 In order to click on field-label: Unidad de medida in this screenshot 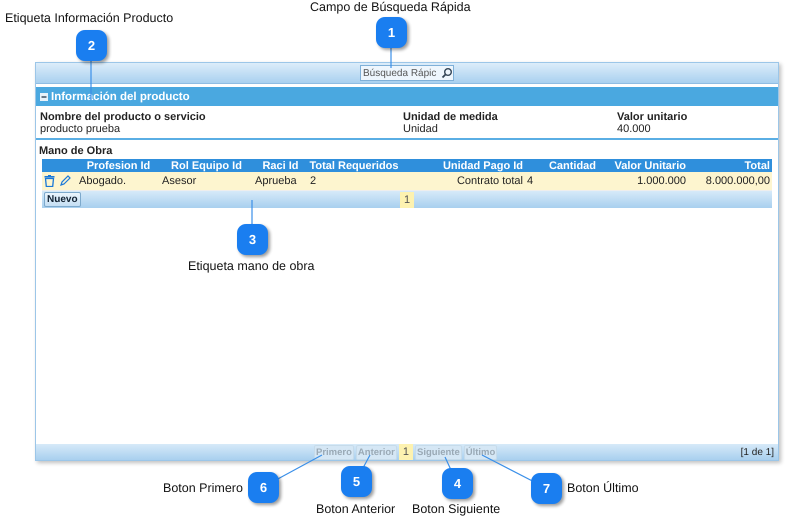, I will do `click(451, 117)`.